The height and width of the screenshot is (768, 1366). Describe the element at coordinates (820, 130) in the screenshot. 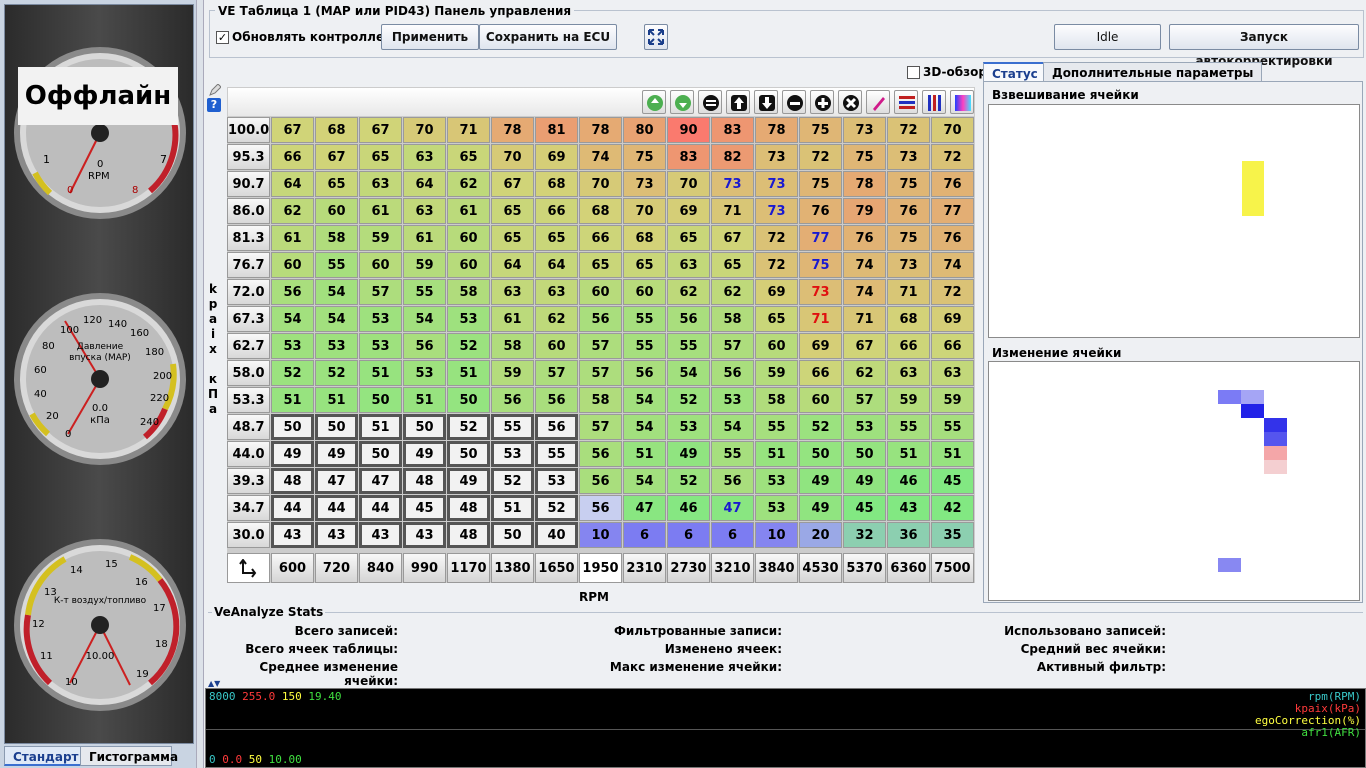

I see `table-cell: 75` at that location.